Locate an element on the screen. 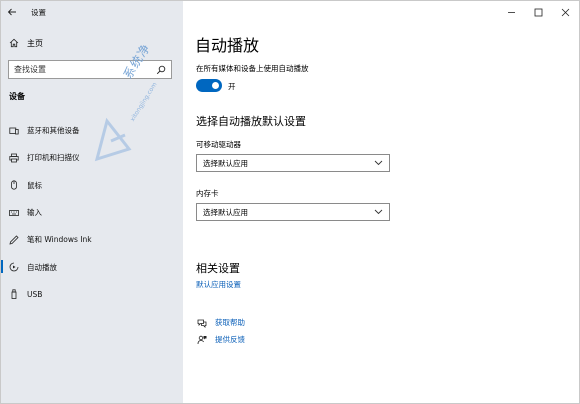 The image size is (580, 404). get-help-link: 获取帮助 is located at coordinates (221, 322).